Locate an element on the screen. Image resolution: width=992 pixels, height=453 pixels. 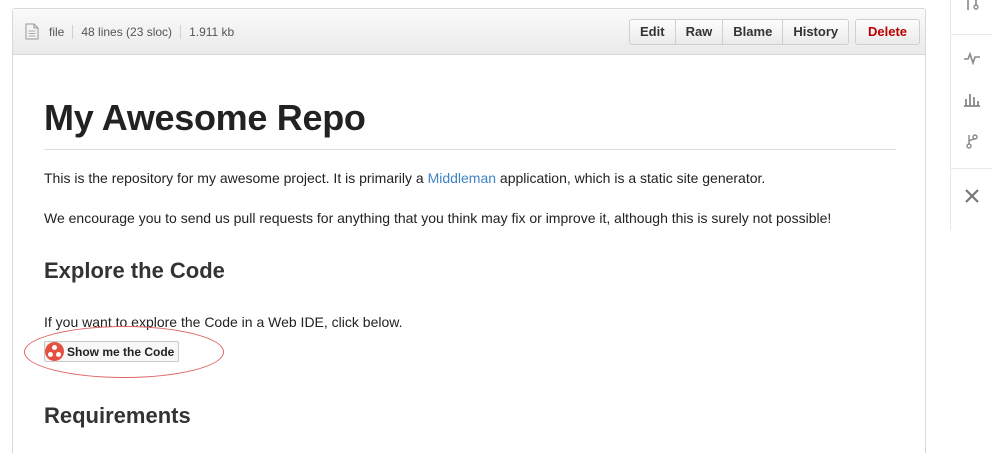
repo-sidebar is located at coordinates (971, 115).